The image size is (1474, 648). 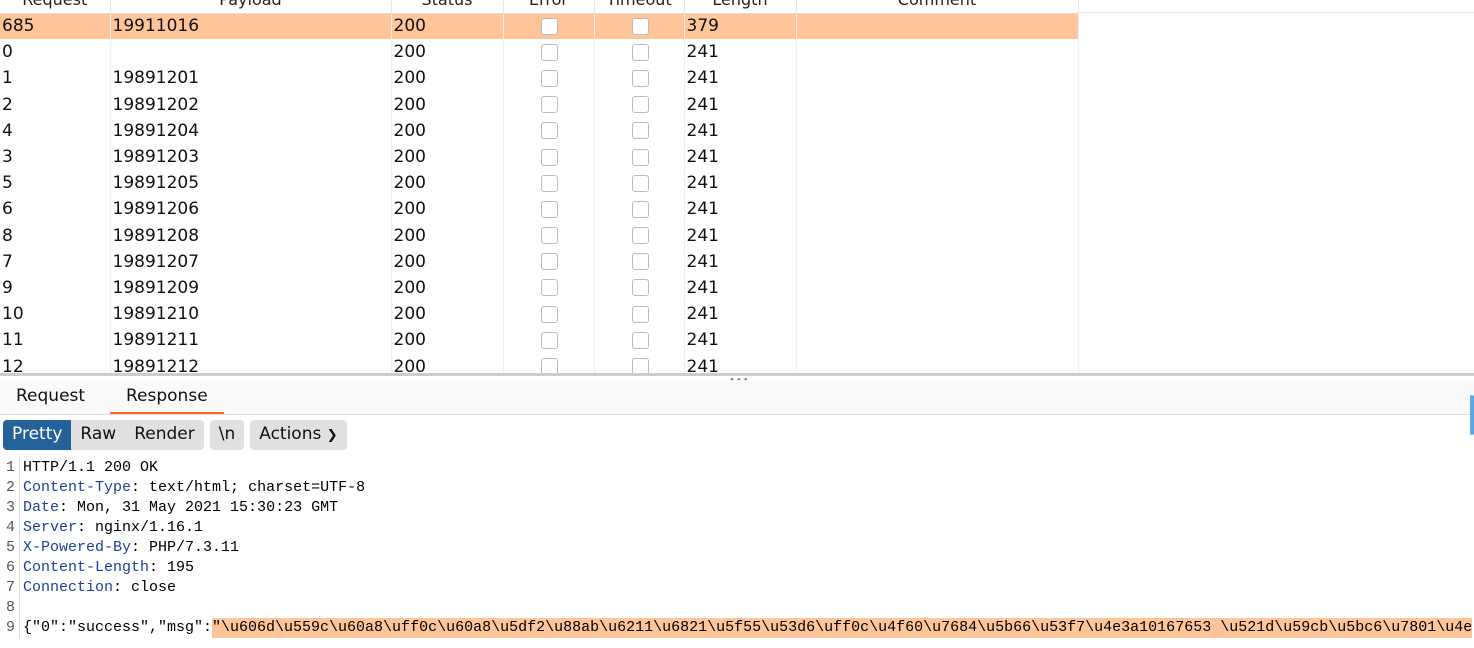 What do you see at coordinates (50, 397) in the screenshot?
I see `tab-request: Request` at bounding box center [50, 397].